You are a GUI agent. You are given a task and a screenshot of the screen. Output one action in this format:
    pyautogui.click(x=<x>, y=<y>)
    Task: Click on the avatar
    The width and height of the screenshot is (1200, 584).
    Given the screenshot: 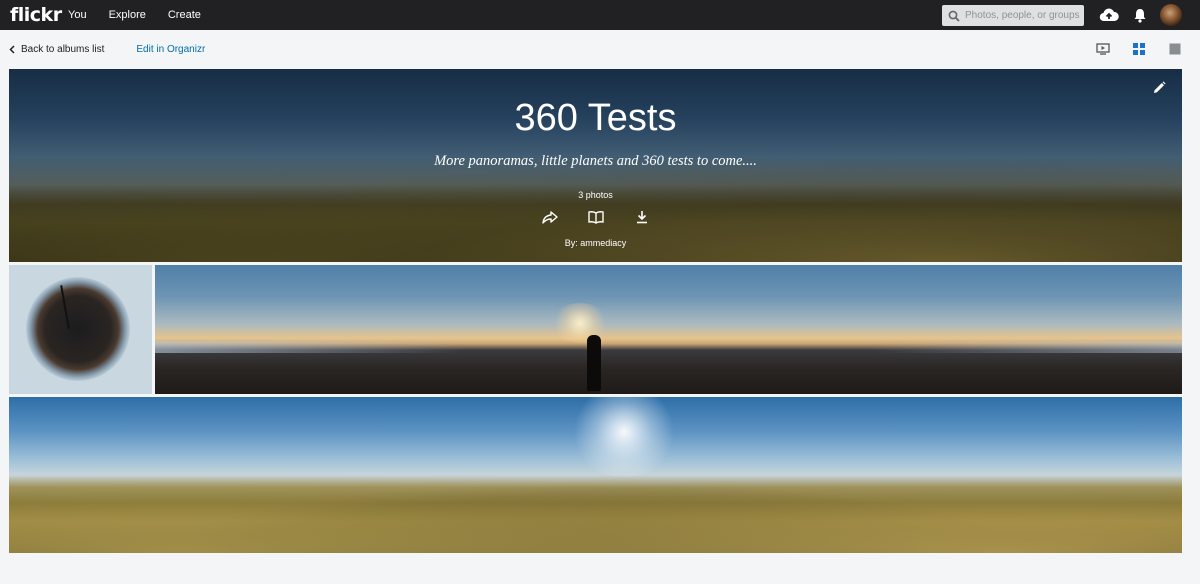 What is the action you would take?
    pyautogui.click(x=1171, y=15)
    